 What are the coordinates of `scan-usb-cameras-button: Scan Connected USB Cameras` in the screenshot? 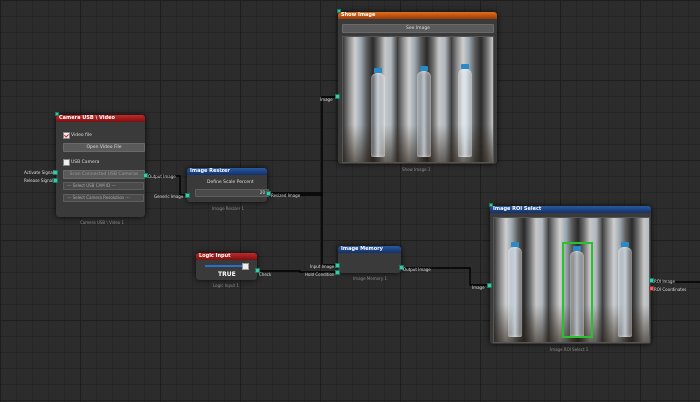 It's located at (104, 174).